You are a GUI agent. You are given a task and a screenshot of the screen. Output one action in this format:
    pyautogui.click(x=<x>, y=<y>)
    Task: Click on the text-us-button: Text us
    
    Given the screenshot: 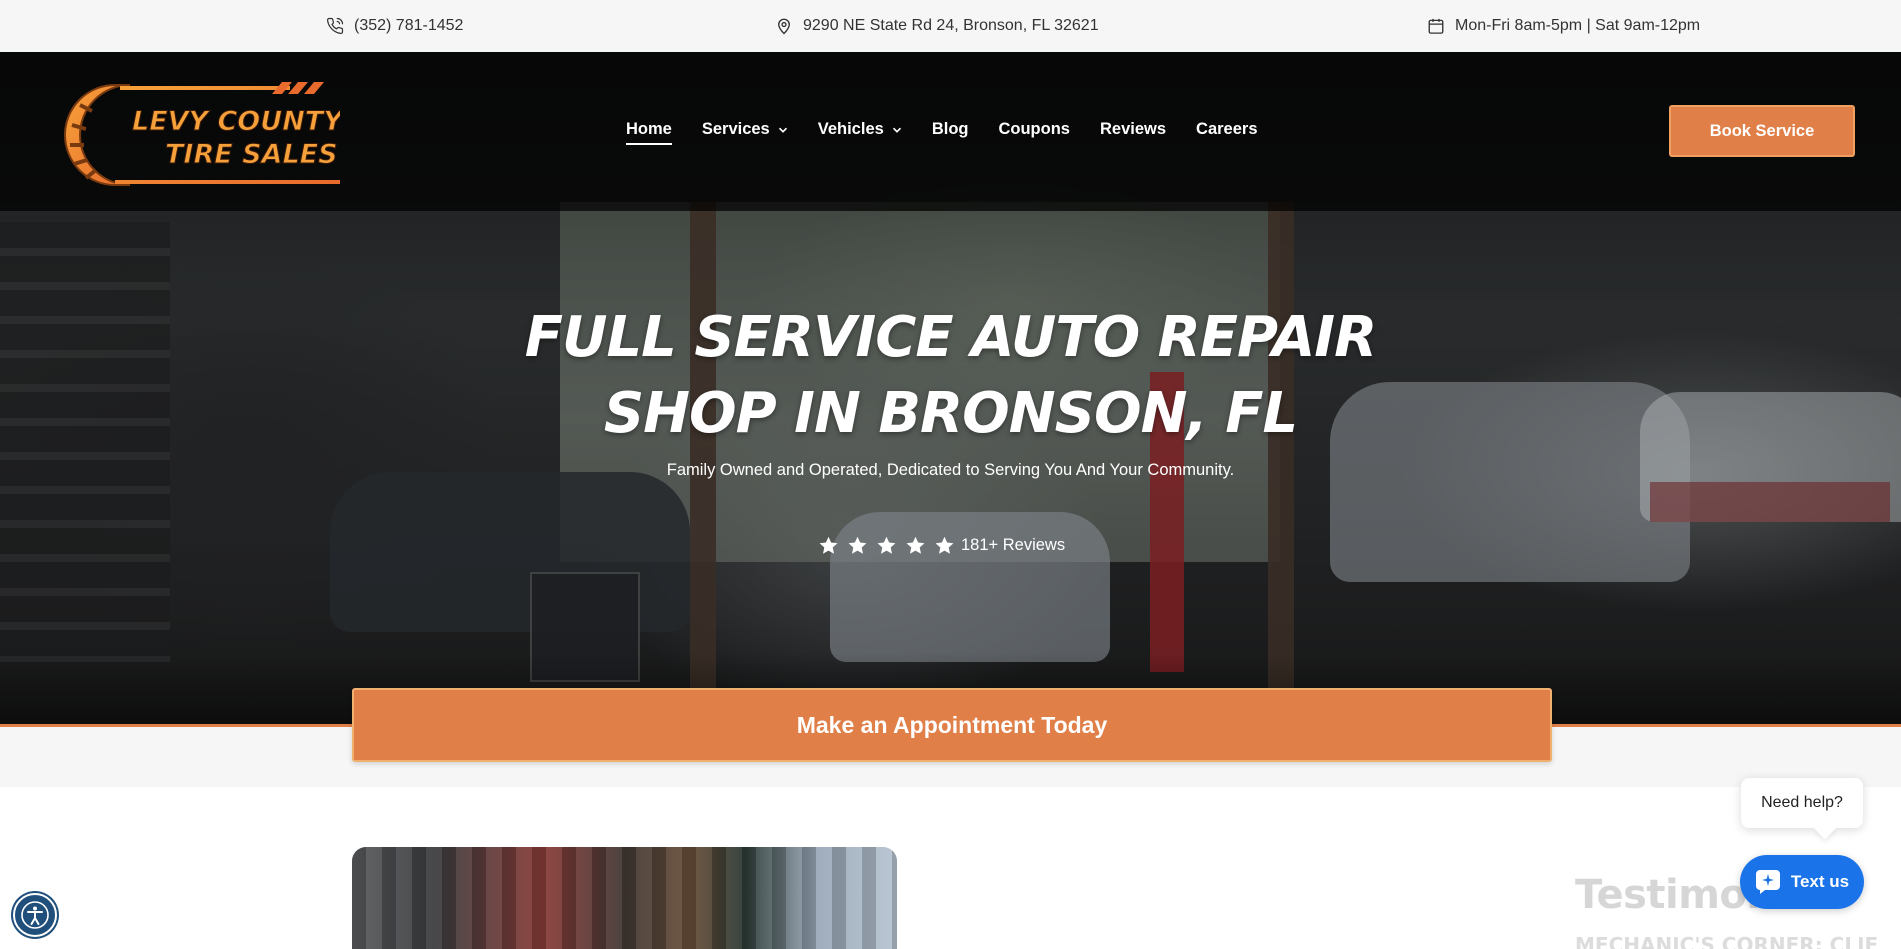 What is the action you would take?
    pyautogui.click(x=1802, y=882)
    